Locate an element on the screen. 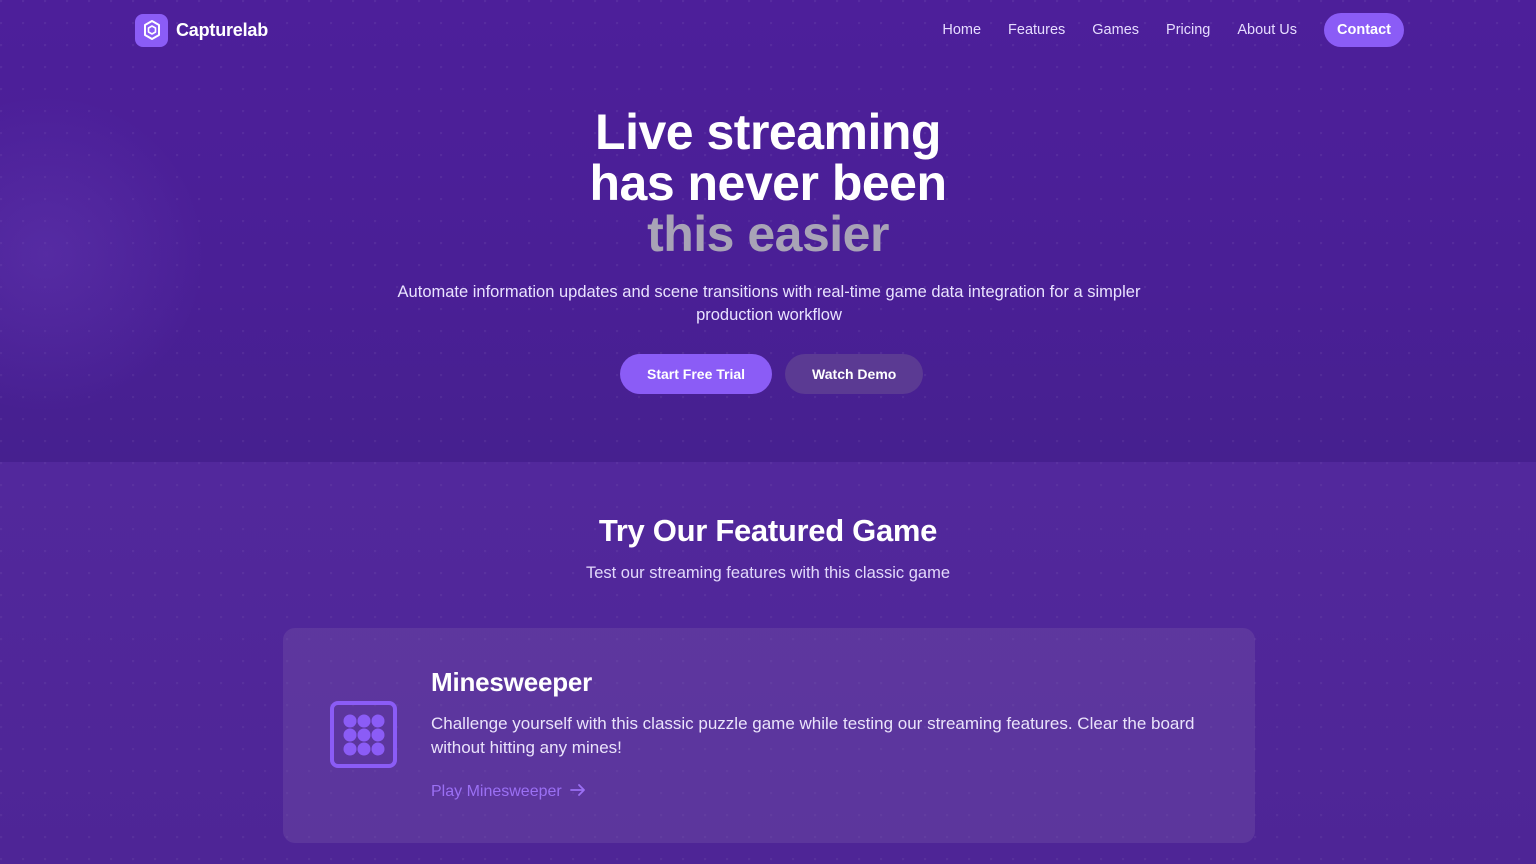  hero-title-line-1: Live streaming is located at coordinates (768, 132).